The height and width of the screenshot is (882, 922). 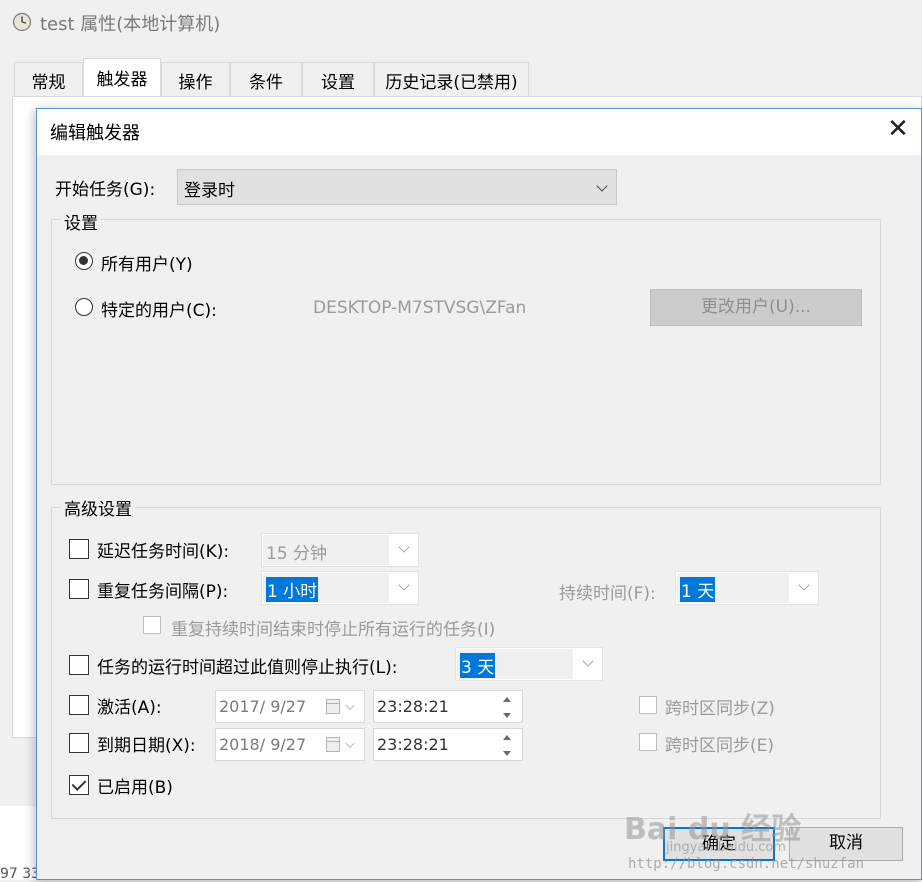 What do you see at coordinates (263, 706) in the screenshot?
I see `activate-date-value: 2017/ 9/27` at bounding box center [263, 706].